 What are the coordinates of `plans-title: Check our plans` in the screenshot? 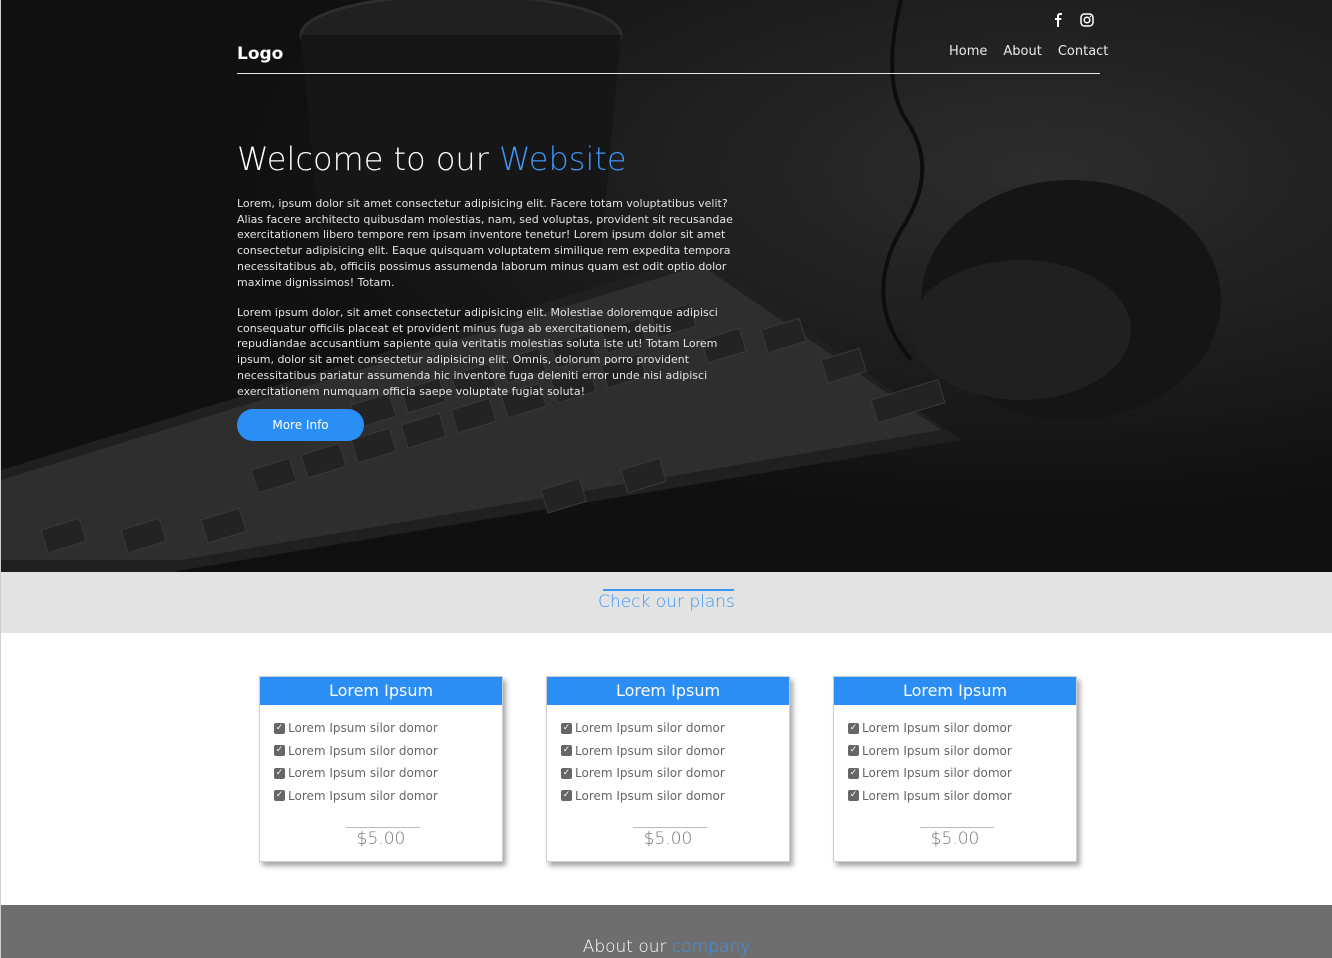 It's located at (666, 602).